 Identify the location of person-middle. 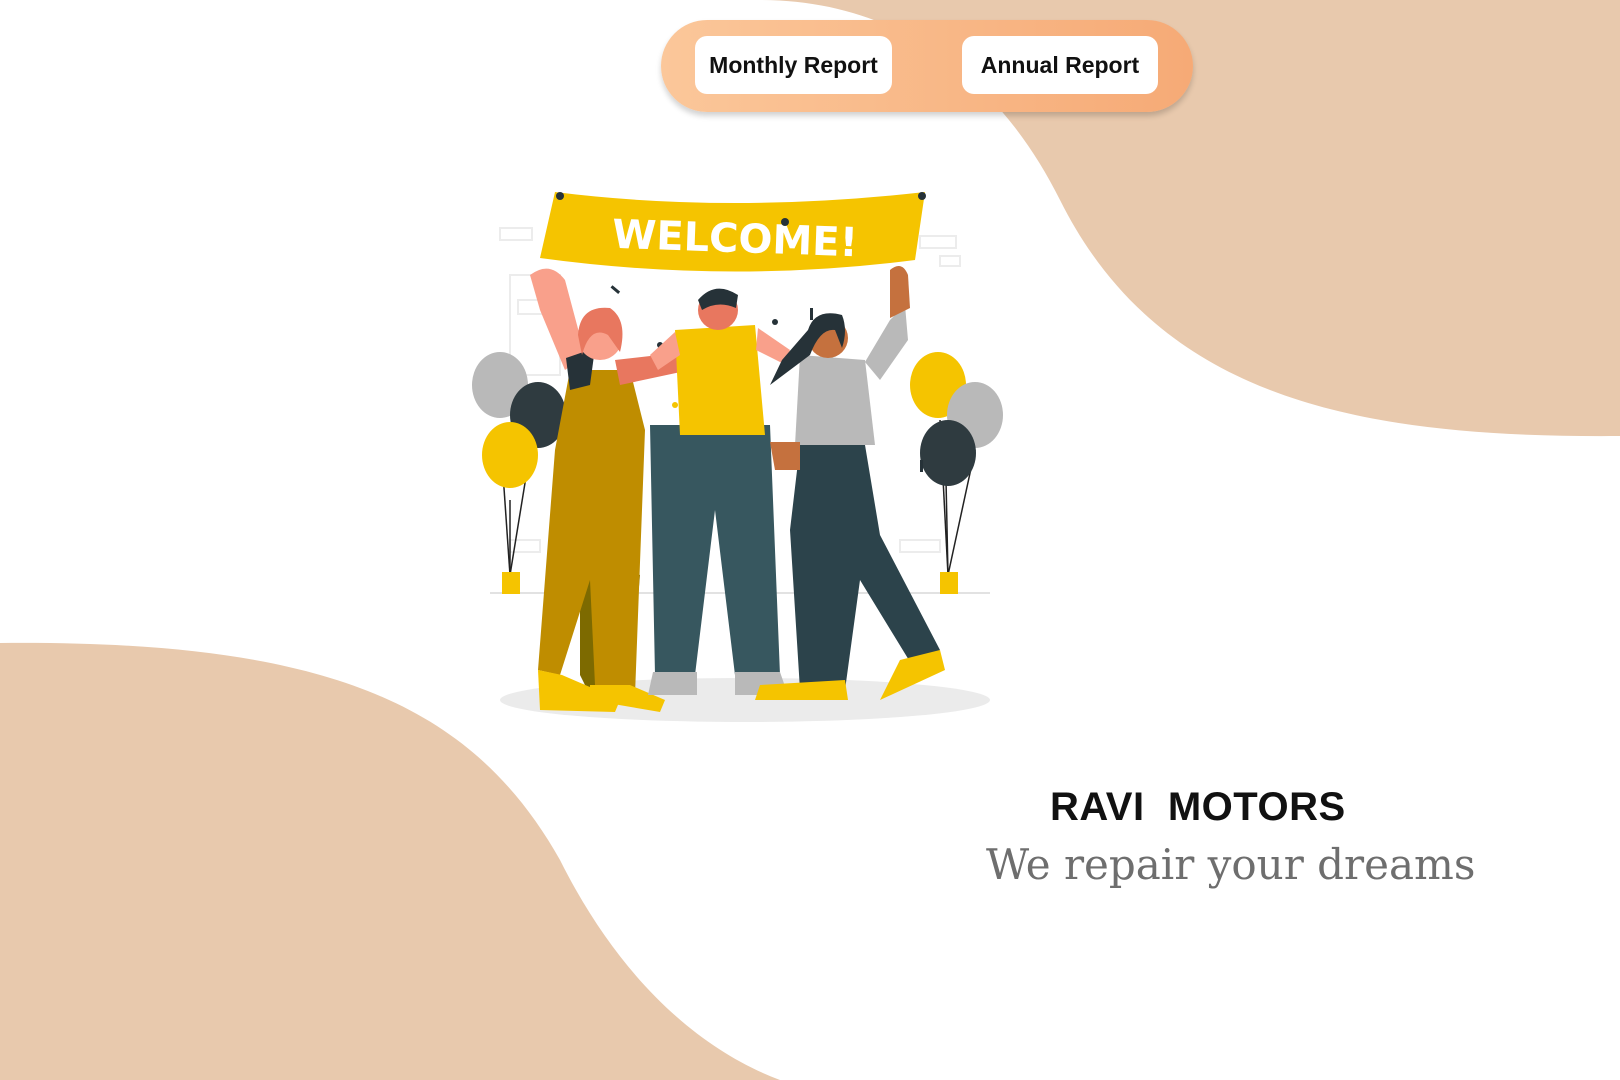
(719, 491).